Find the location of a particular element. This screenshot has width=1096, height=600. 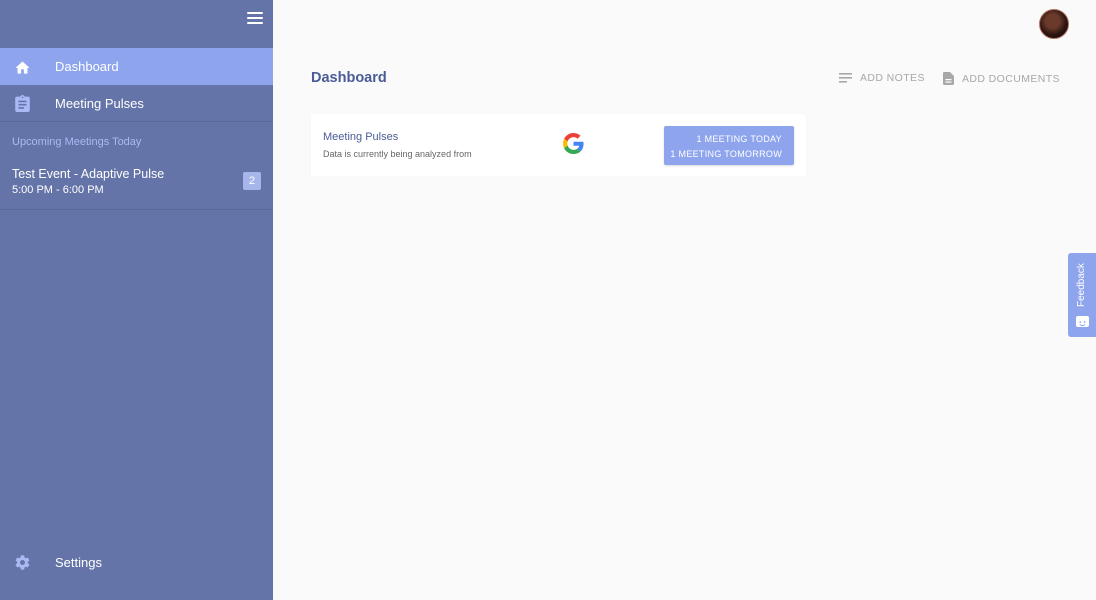

sidebar-item-dashboard: Dashboard is located at coordinates (136, 66).